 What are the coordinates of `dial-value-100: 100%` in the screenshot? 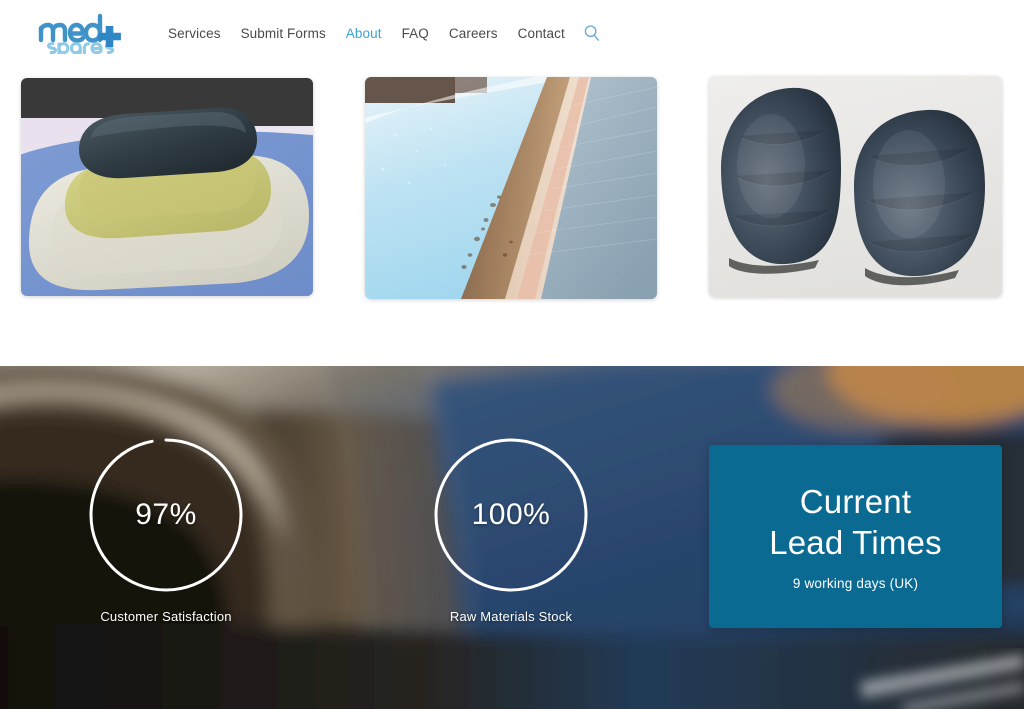 It's located at (511, 514).